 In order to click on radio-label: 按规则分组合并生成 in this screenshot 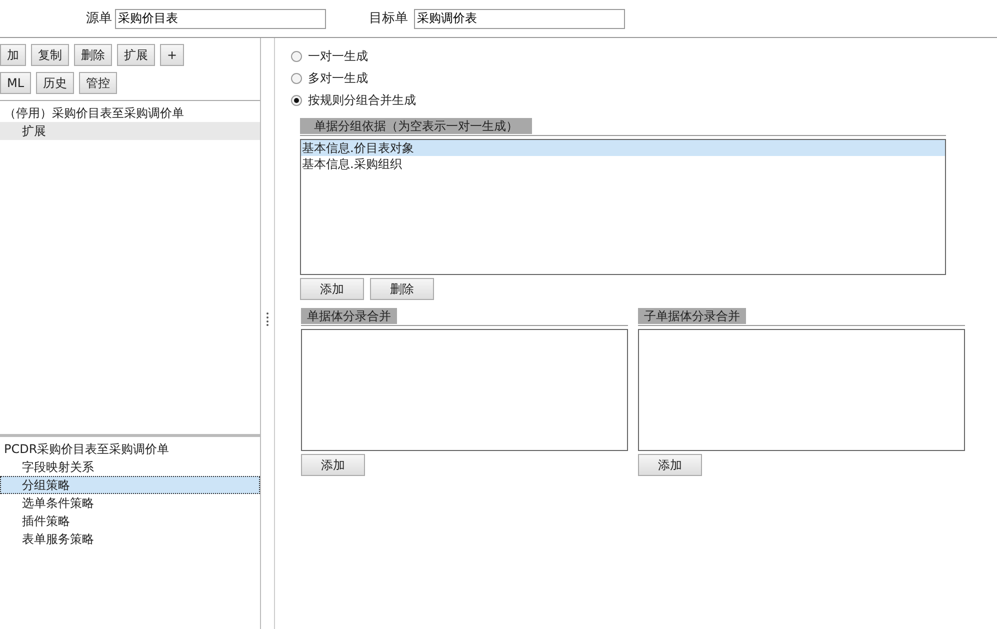, I will do `click(362, 100)`.